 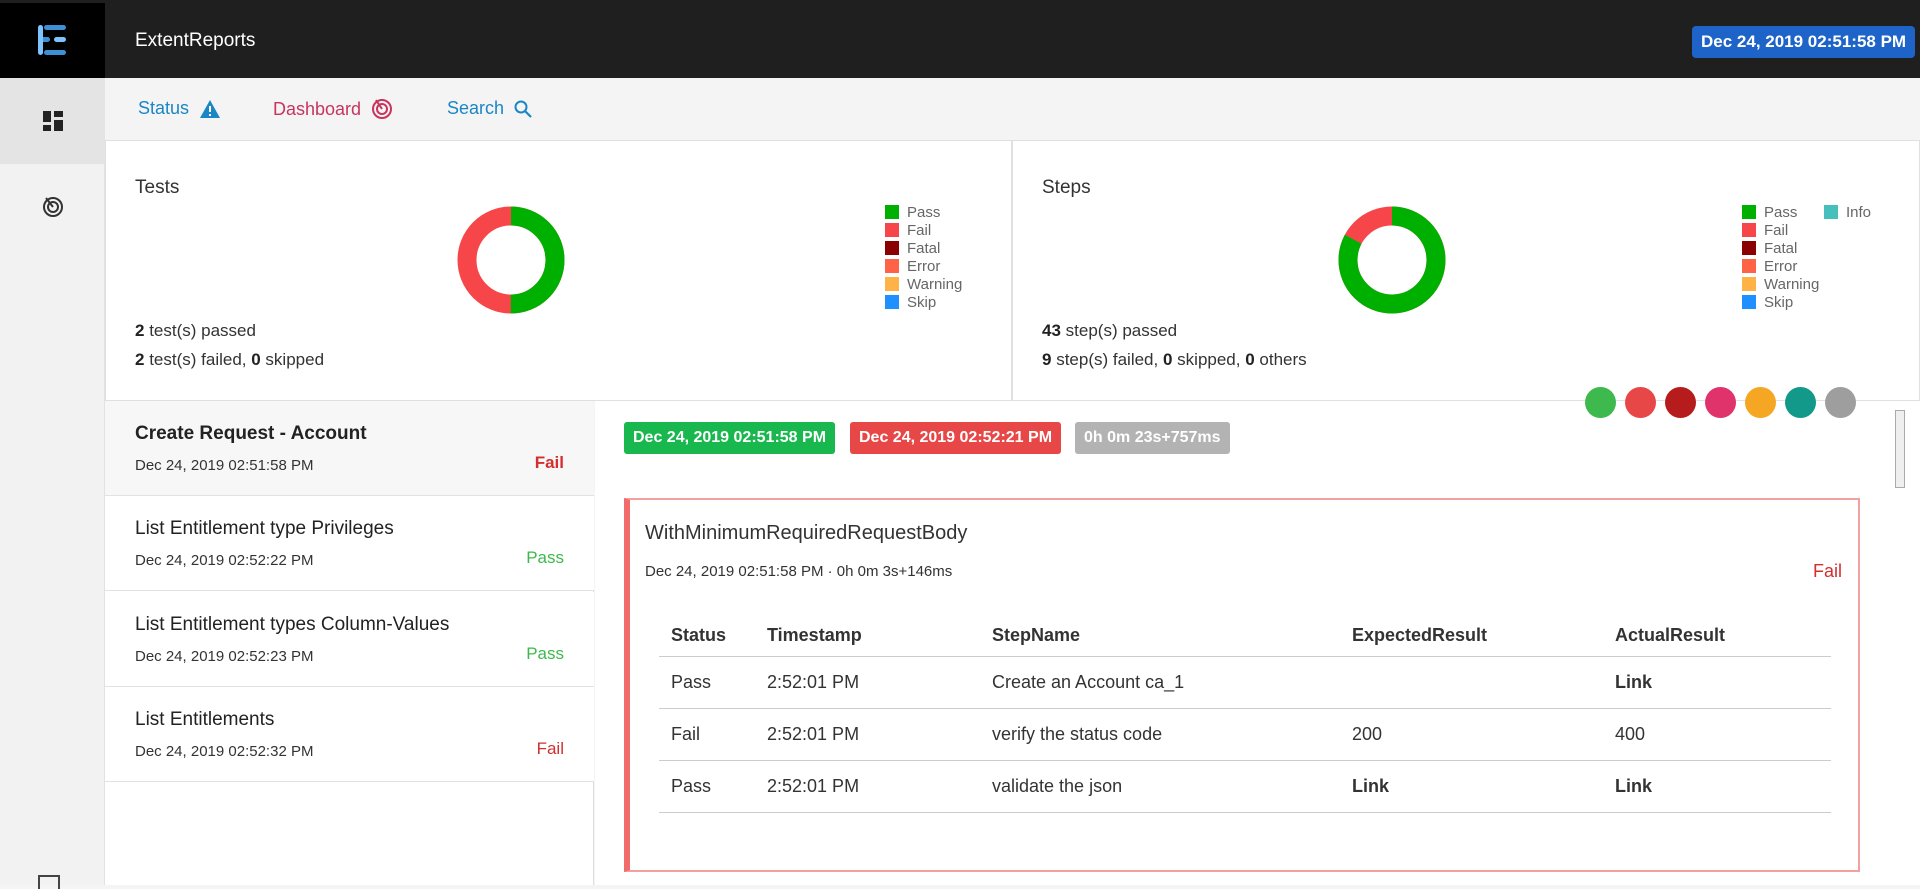 What do you see at coordinates (1900, 449) in the screenshot?
I see `detail-scrollbar` at bounding box center [1900, 449].